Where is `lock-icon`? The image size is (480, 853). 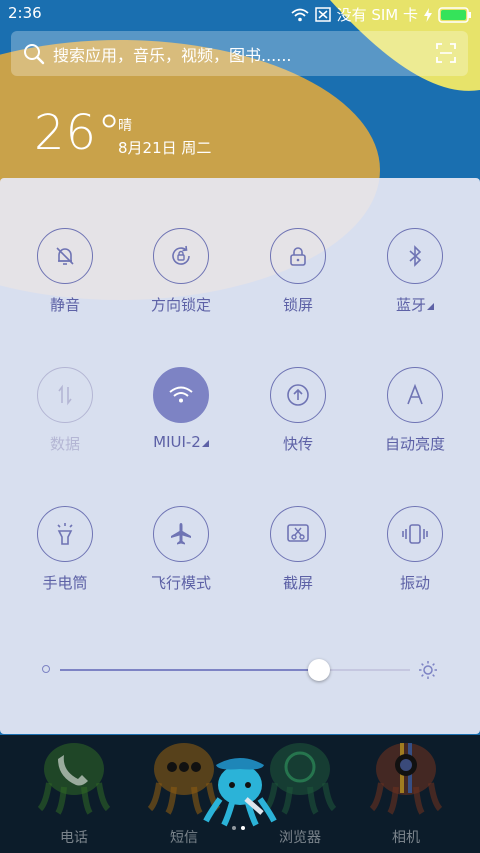 lock-icon is located at coordinates (298, 256).